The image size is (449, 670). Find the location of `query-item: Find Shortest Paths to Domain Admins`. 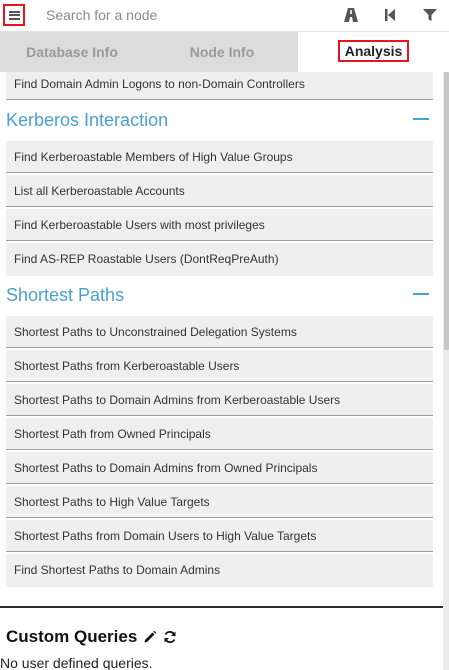

query-item: Find Shortest Paths to Domain Admins is located at coordinates (219, 570).